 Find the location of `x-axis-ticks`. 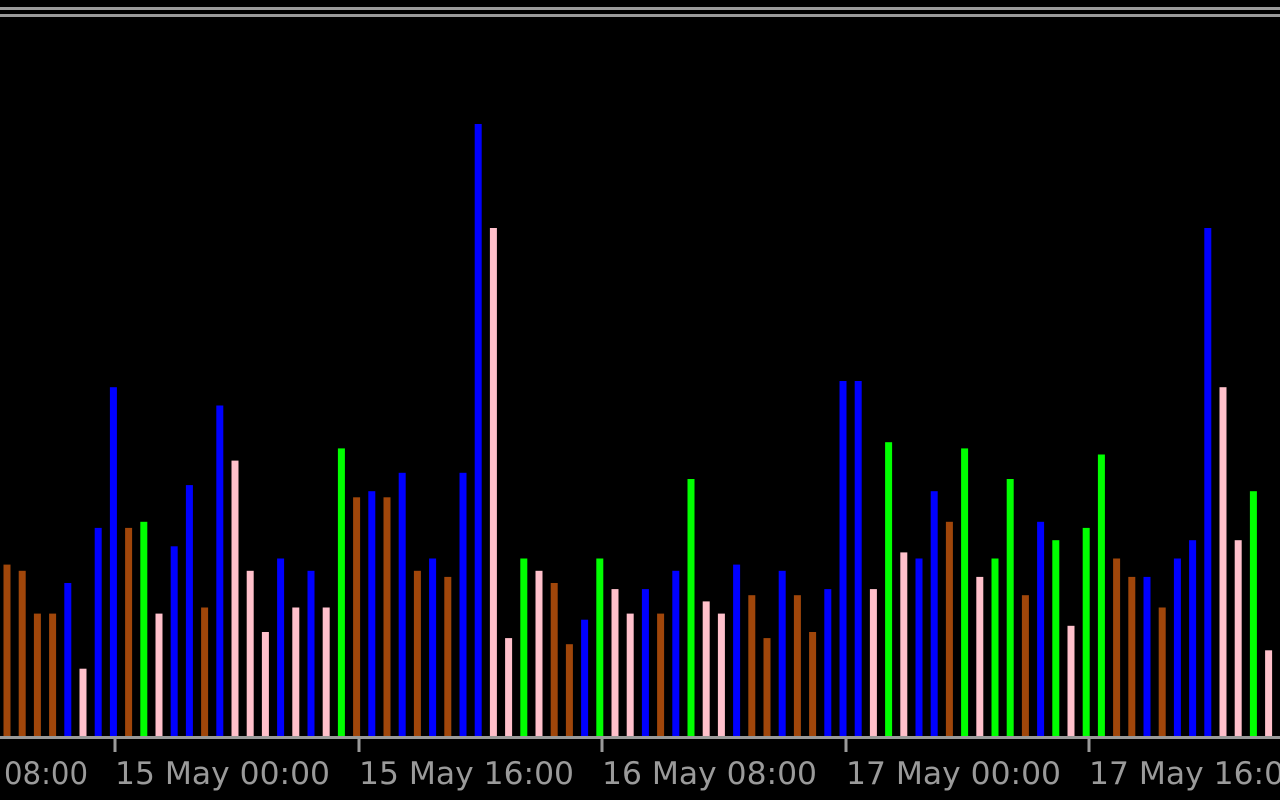

x-axis-ticks is located at coordinates (602, 745).